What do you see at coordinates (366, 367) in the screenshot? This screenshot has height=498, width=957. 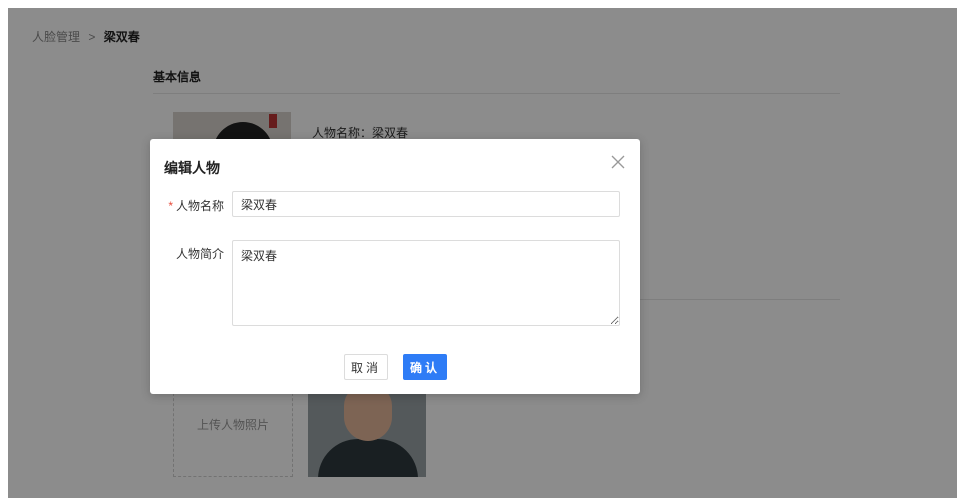 I see `cancel-button: 取消` at bounding box center [366, 367].